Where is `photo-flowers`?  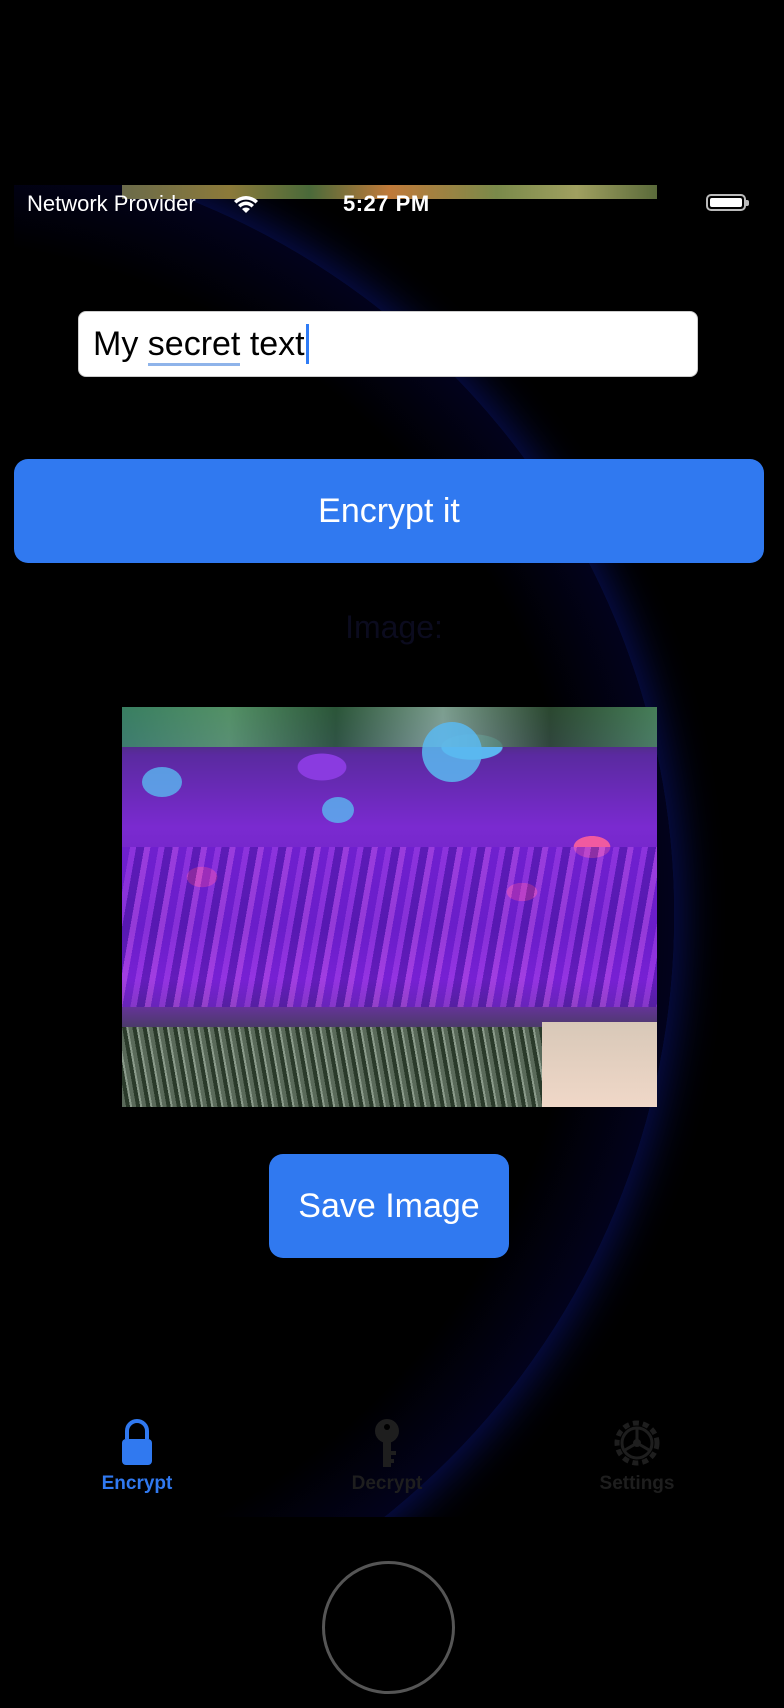 photo-flowers is located at coordinates (389, 927).